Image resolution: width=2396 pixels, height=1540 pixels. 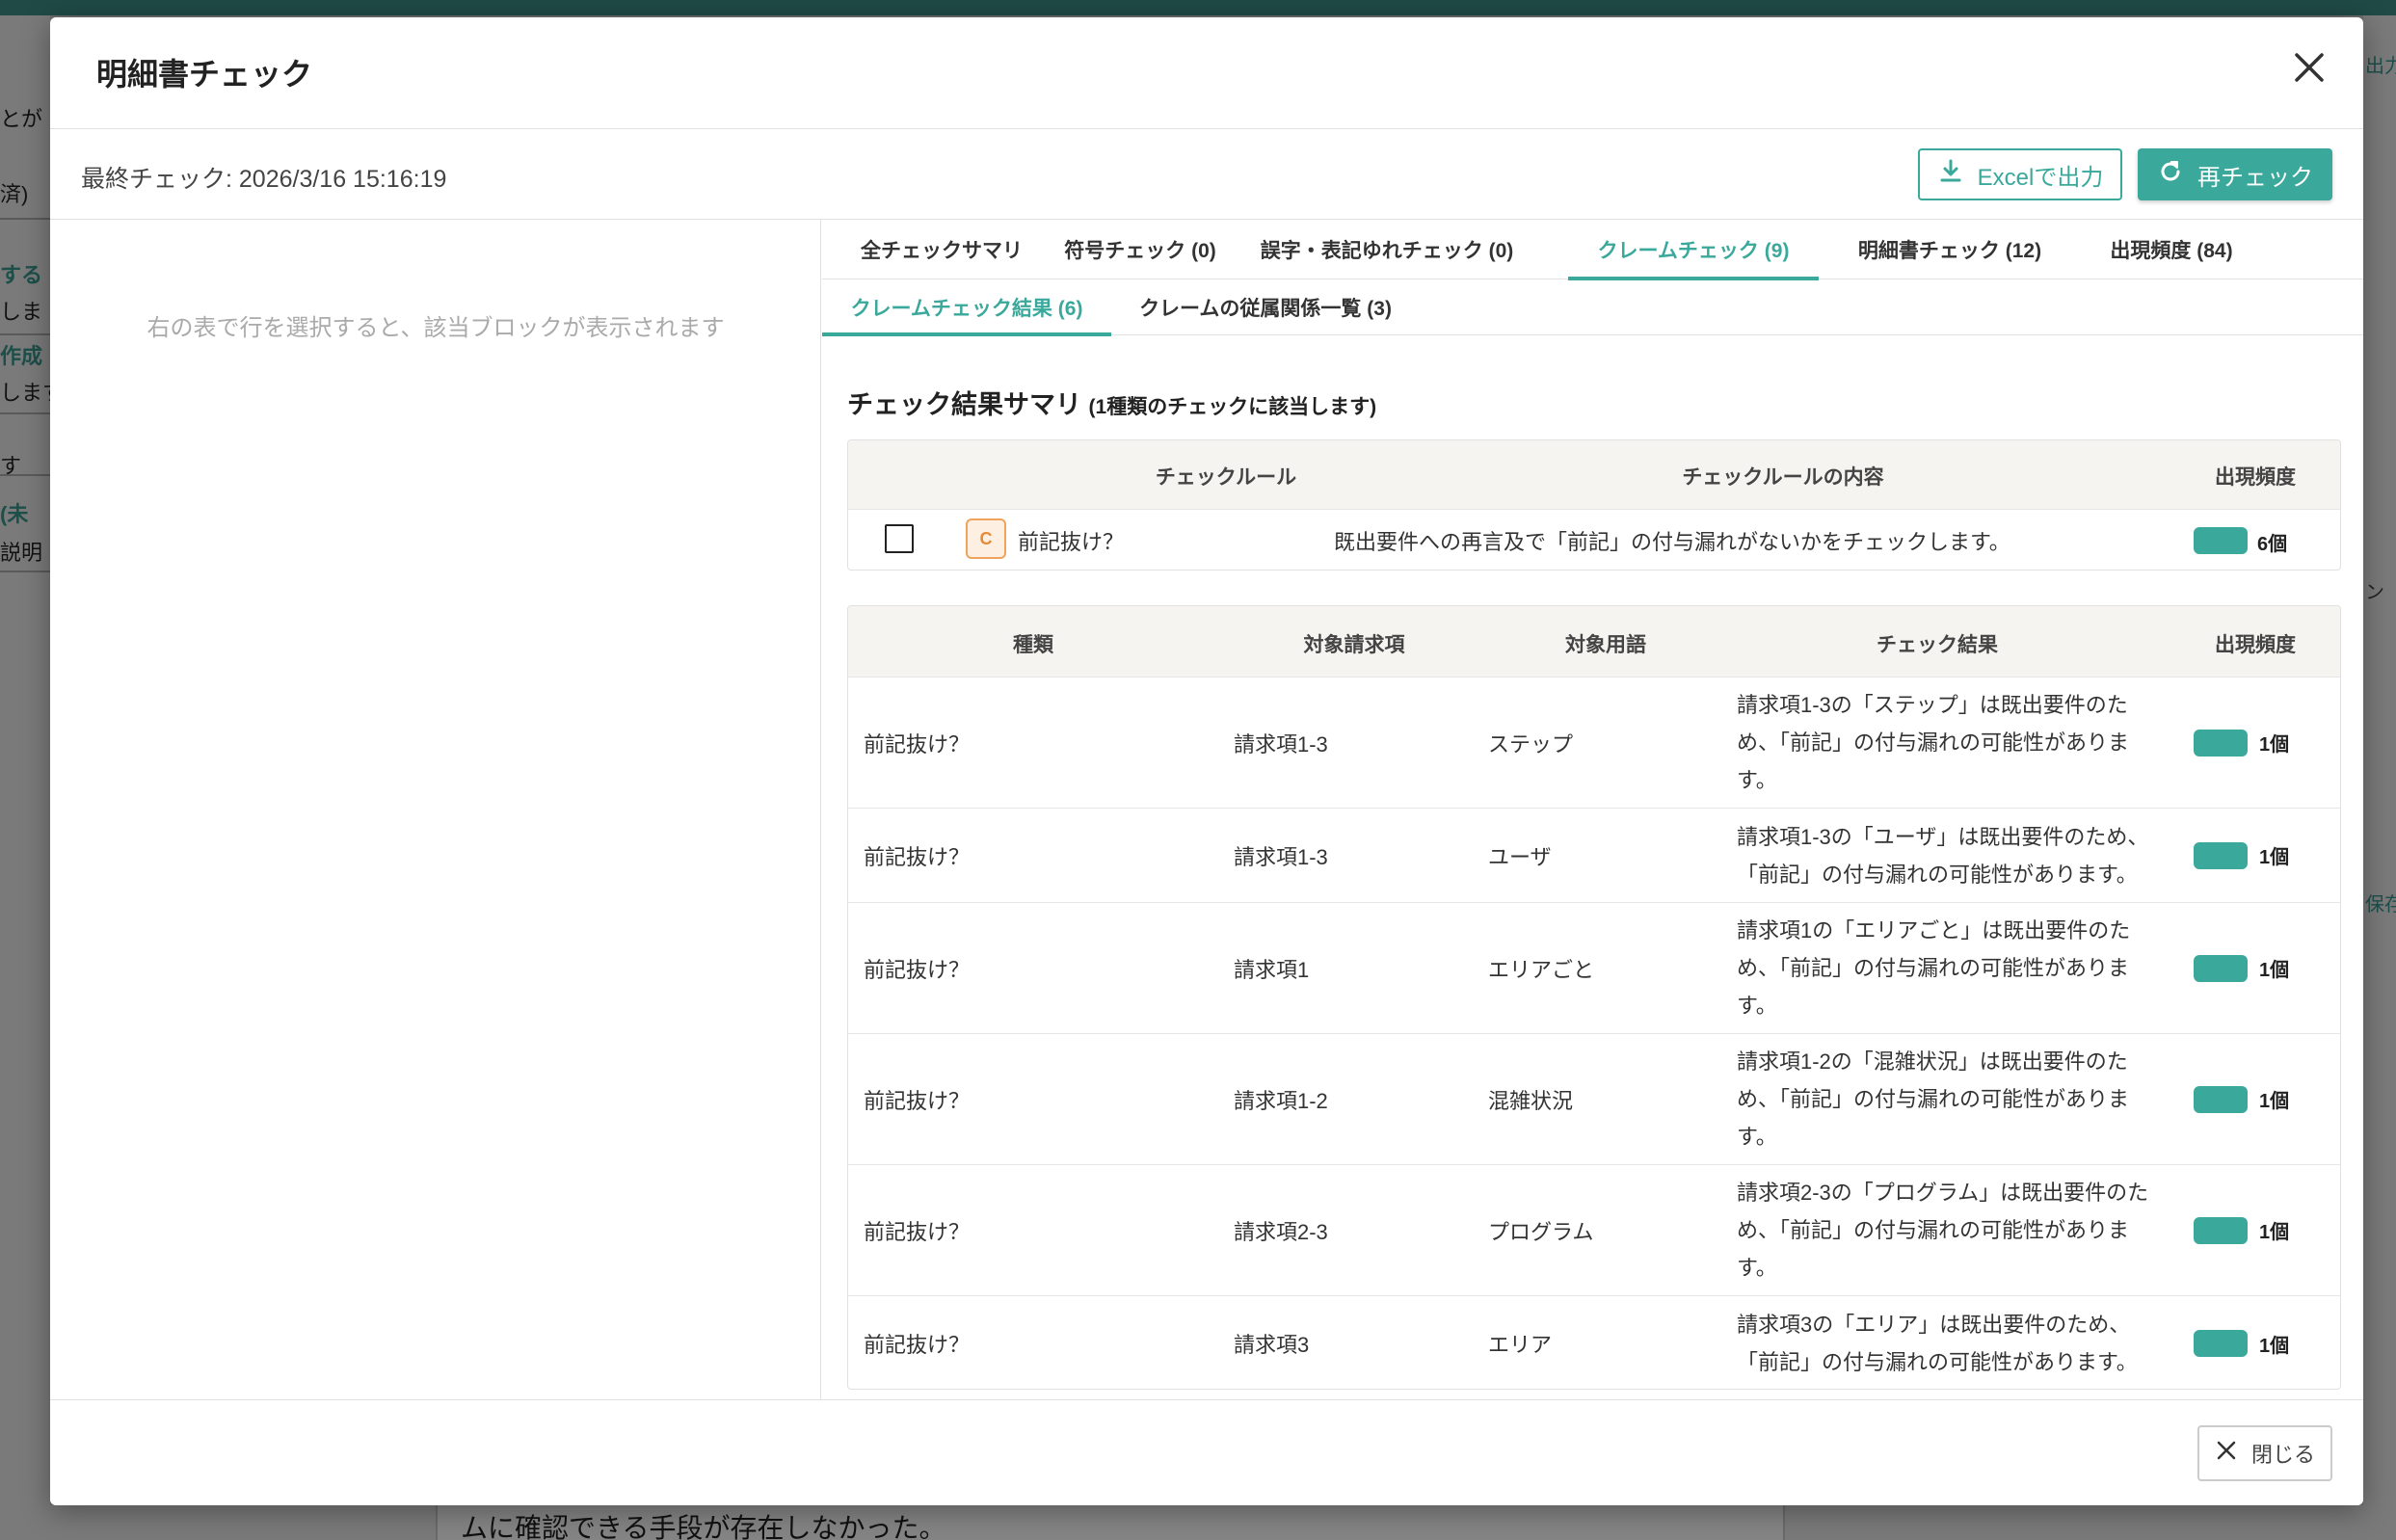 I want to click on tab-reference-check: 符号チェック (0), so click(x=1140, y=250).